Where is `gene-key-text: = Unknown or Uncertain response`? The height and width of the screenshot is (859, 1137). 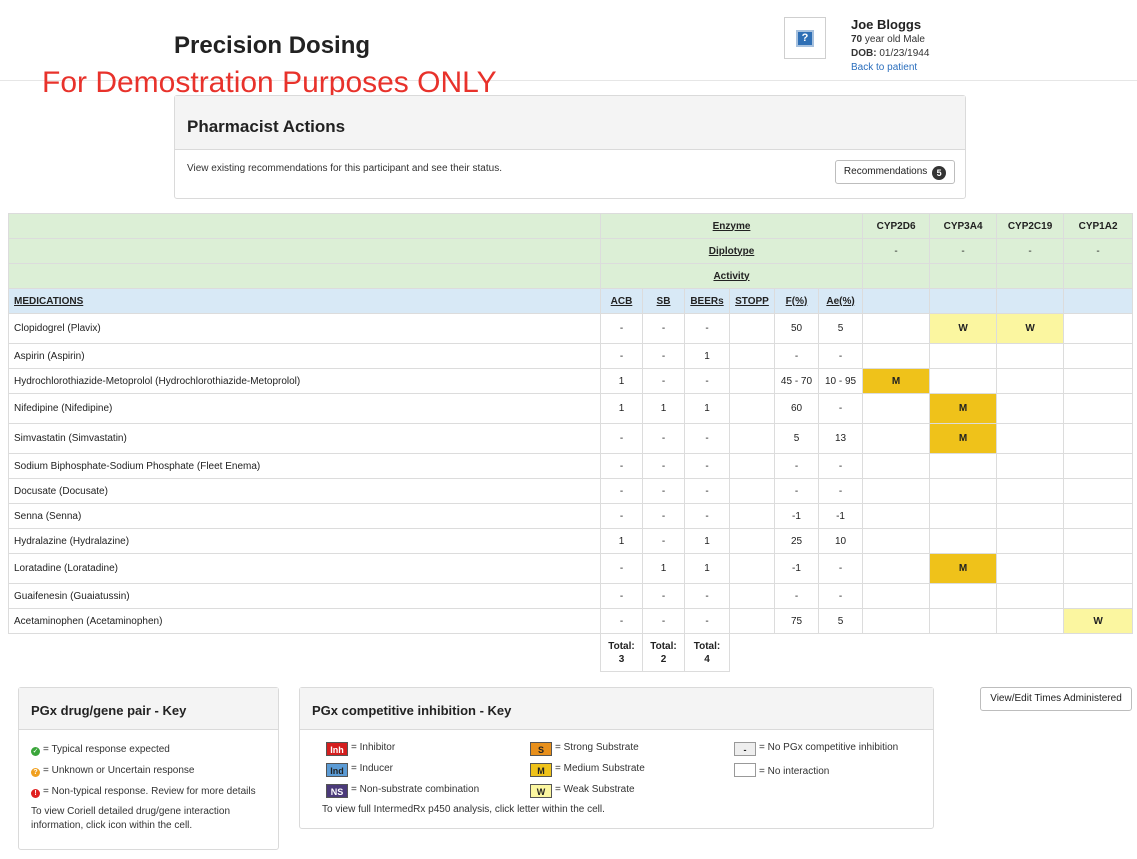 gene-key-text: = Unknown or Uncertain response is located at coordinates (119, 770).